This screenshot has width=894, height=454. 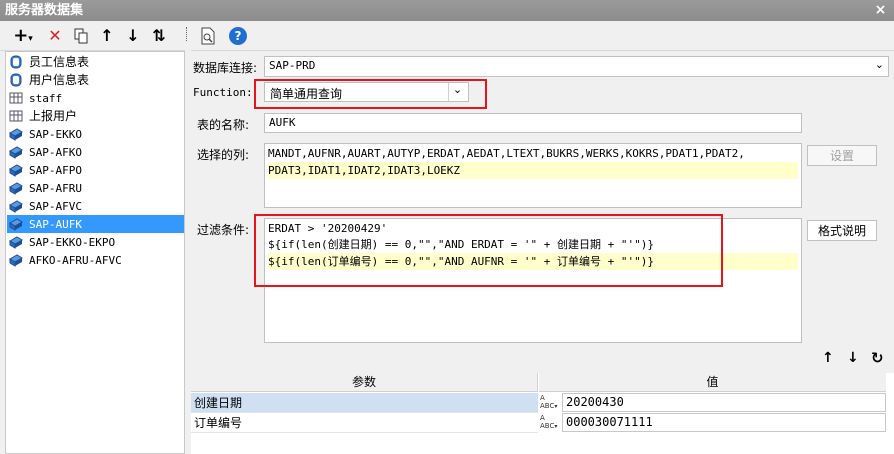 What do you see at coordinates (712, 382) in the screenshot?
I see `value-column-header: 值` at bounding box center [712, 382].